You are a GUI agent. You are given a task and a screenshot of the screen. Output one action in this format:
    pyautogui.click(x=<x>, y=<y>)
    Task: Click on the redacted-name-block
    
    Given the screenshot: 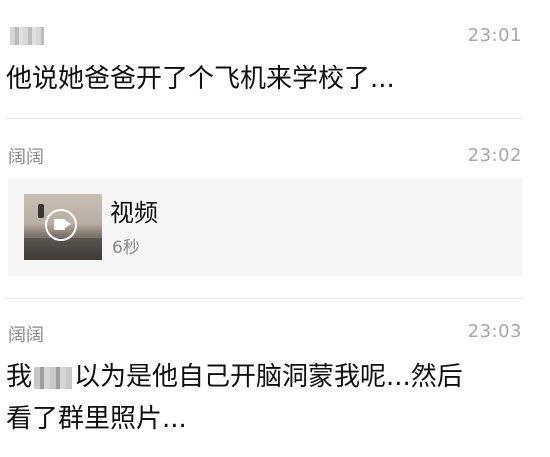 What is the action you would take?
    pyautogui.click(x=27, y=36)
    